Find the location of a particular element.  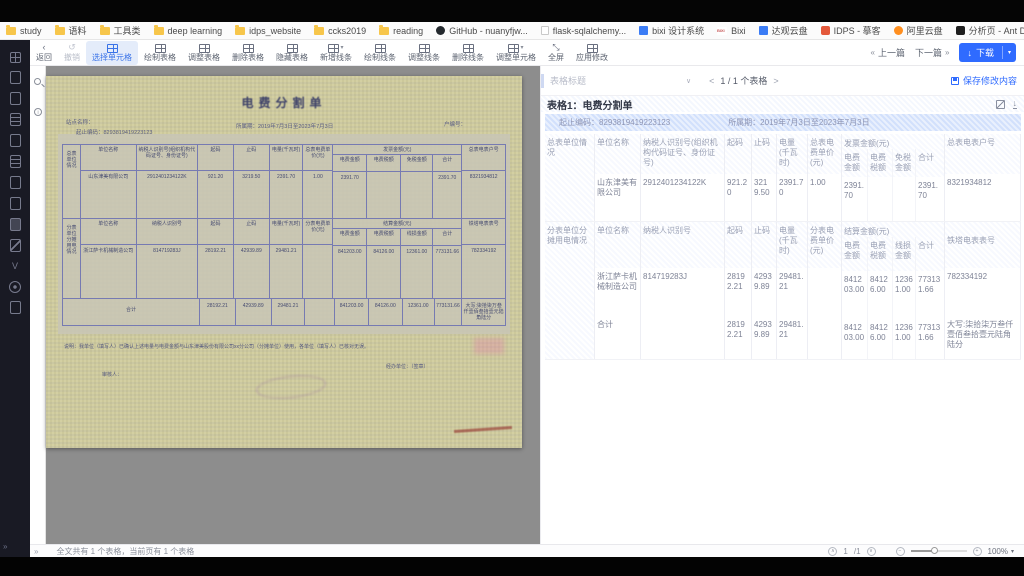

tool-draw-table: 绘制表格 is located at coordinates (160, 53).